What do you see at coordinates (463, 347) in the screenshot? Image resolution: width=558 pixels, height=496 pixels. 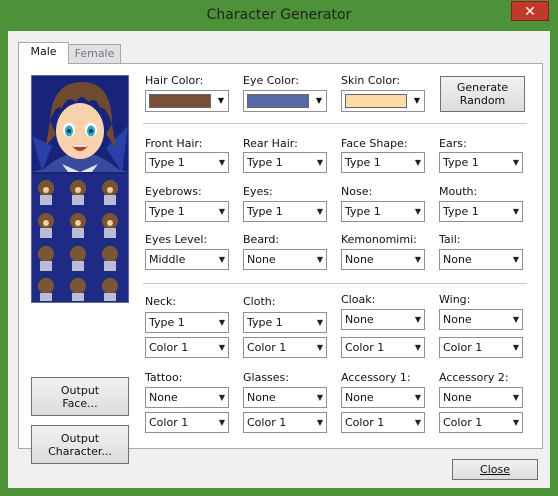 I see `wing-color-value: Color 1` at bounding box center [463, 347].